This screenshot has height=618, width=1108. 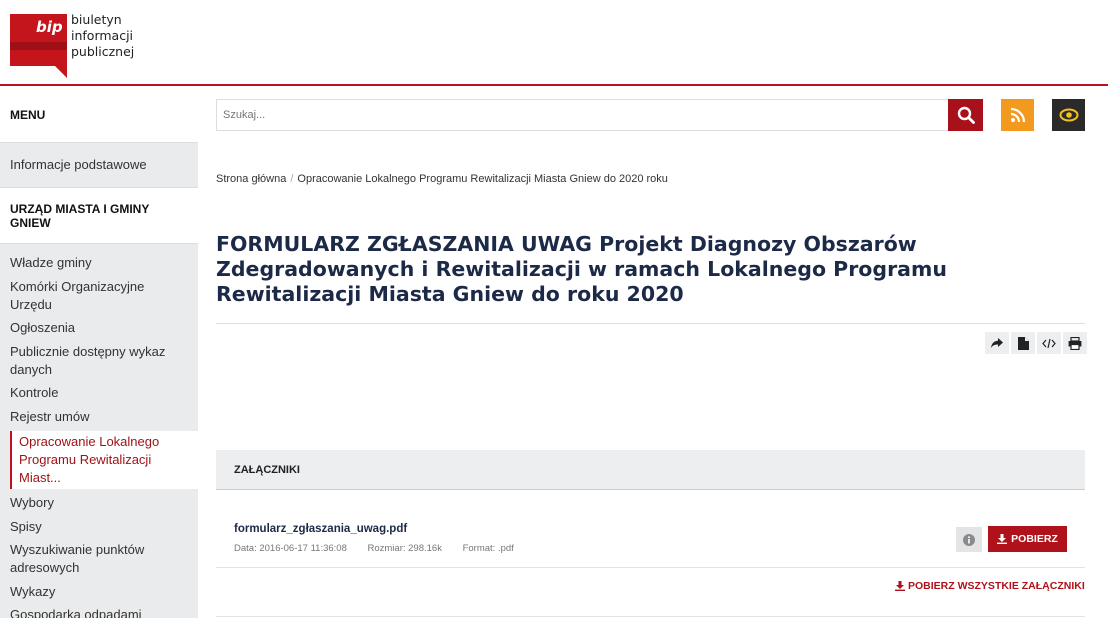 What do you see at coordinates (99, 263) in the screenshot?
I see `sidebar-item: Władze gminy` at bounding box center [99, 263].